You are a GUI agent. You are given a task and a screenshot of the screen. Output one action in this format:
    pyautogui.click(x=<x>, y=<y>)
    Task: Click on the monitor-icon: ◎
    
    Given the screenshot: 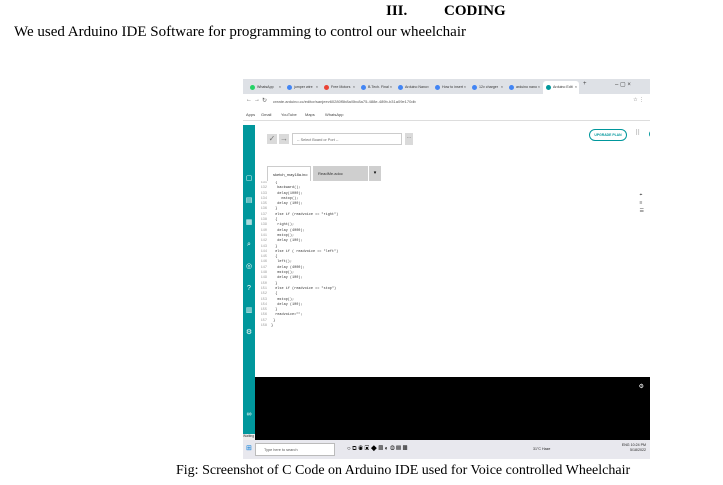 What is the action you would take?
    pyautogui.click(x=249, y=267)
    